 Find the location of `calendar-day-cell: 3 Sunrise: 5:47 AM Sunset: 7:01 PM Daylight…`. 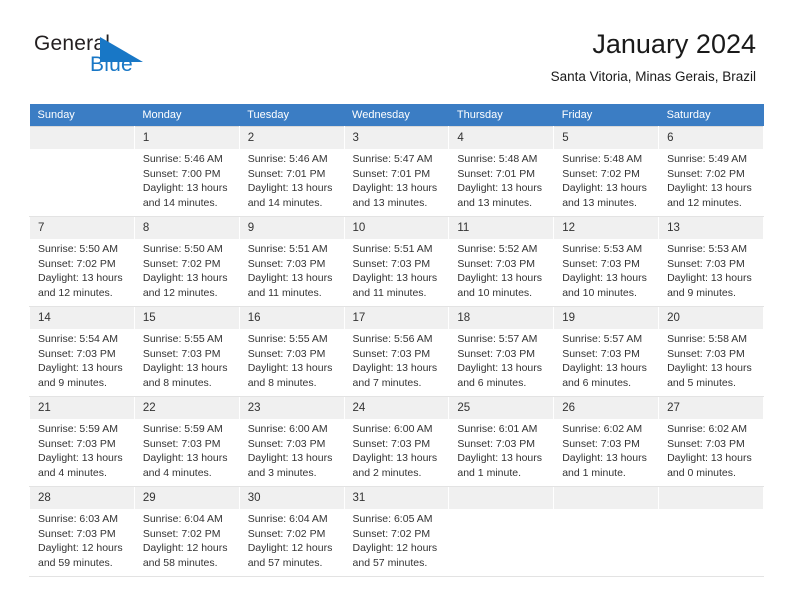

calendar-day-cell: 3 Sunrise: 5:47 AM Sunset: 7:01 PM Daylight… is located at coordinates (396, 171).